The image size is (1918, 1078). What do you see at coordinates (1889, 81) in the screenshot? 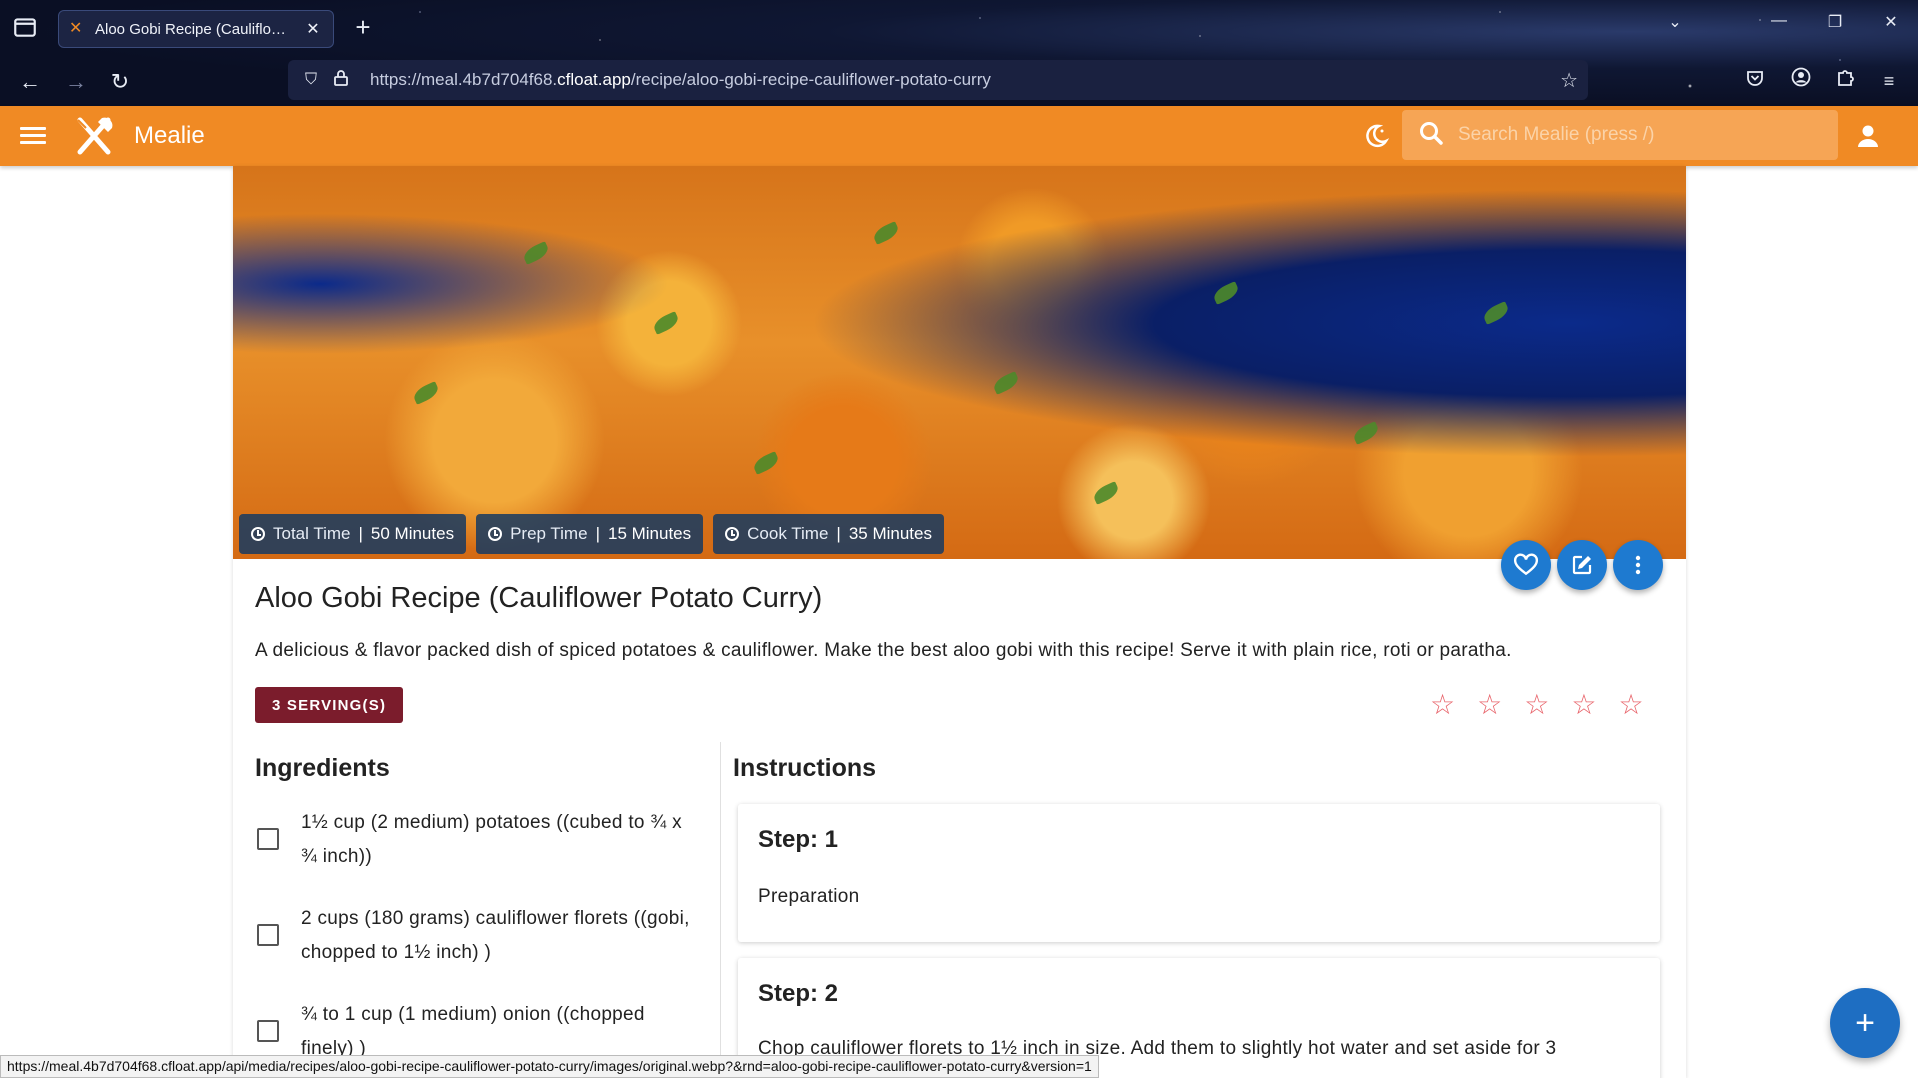
I see `menu-icon: ≡` at bounding box center [1889, 81].